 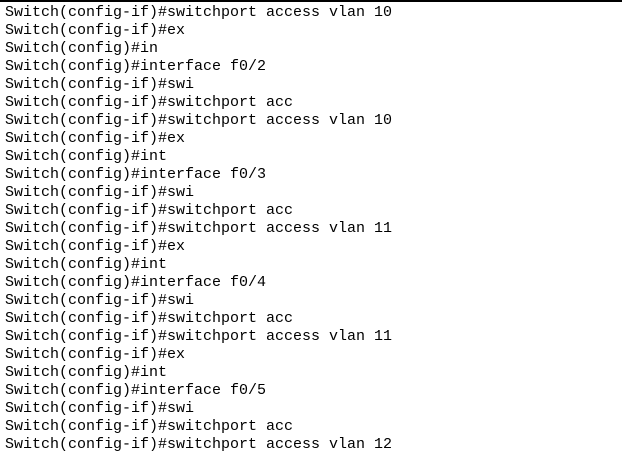 I want to click on top-border, so click(x=311, y=1).